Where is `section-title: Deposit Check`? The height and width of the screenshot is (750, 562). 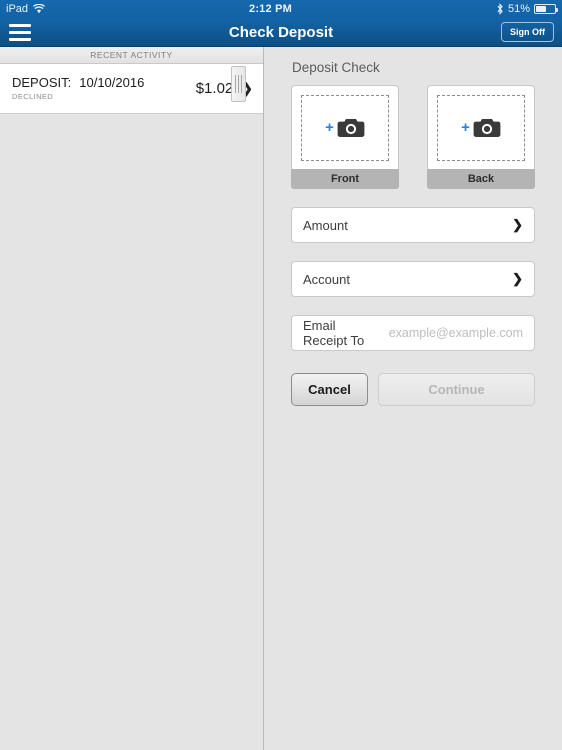
section-title: Deposit Check is located at coordinates (336, 67).